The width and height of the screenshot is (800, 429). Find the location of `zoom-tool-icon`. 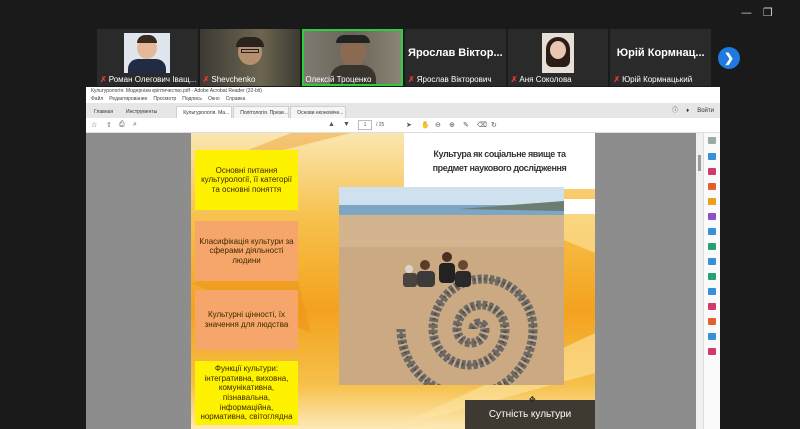

zoom-tool-icon is located at coordinates (712, 140).